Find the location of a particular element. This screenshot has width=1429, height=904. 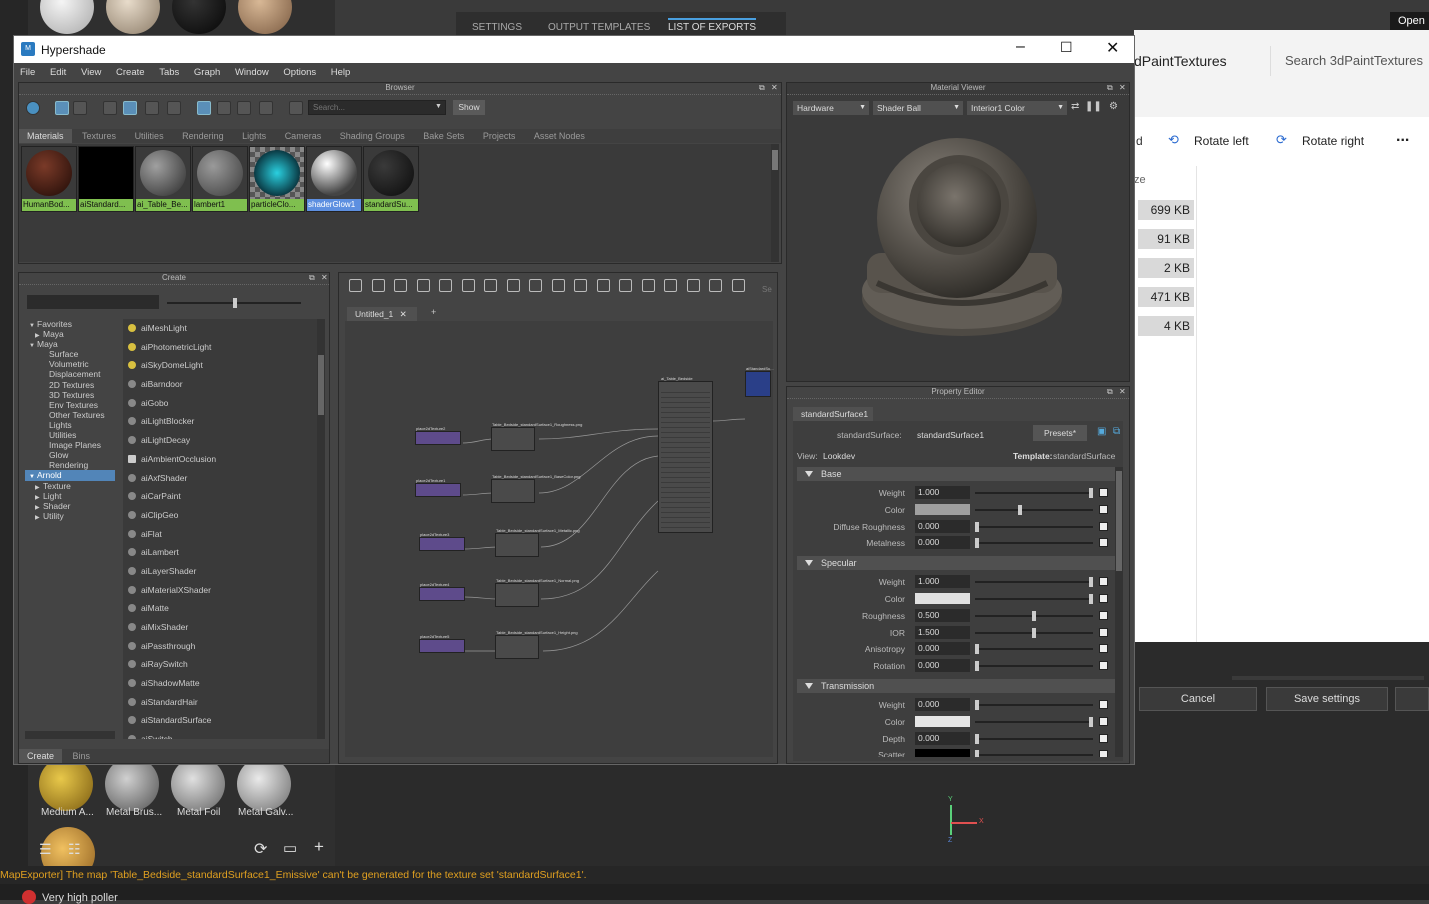

browser-scrollbar is located at coordinates (775, 203).